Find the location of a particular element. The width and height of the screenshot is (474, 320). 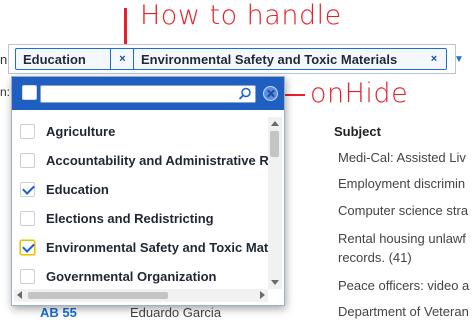

option-label: Education is located at coordinates (77, 189).